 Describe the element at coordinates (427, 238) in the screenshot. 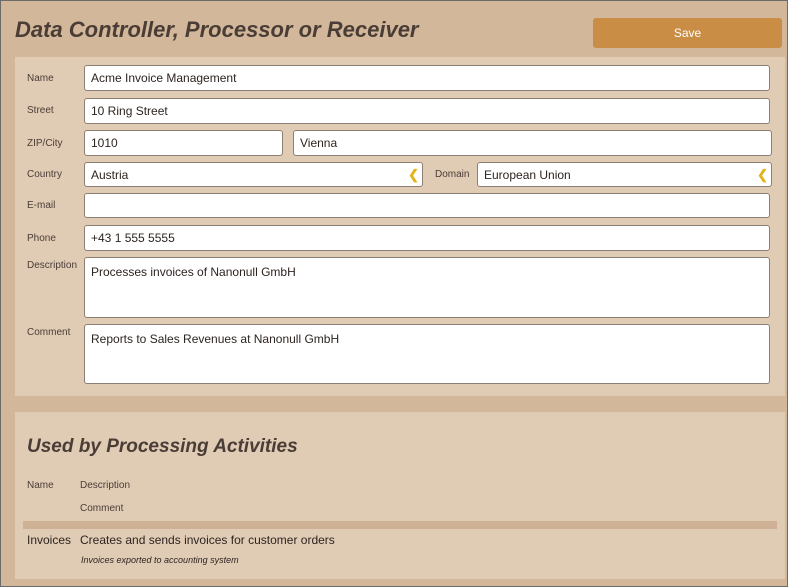

I see `phone-input: +43 1 555 5555` at that location.